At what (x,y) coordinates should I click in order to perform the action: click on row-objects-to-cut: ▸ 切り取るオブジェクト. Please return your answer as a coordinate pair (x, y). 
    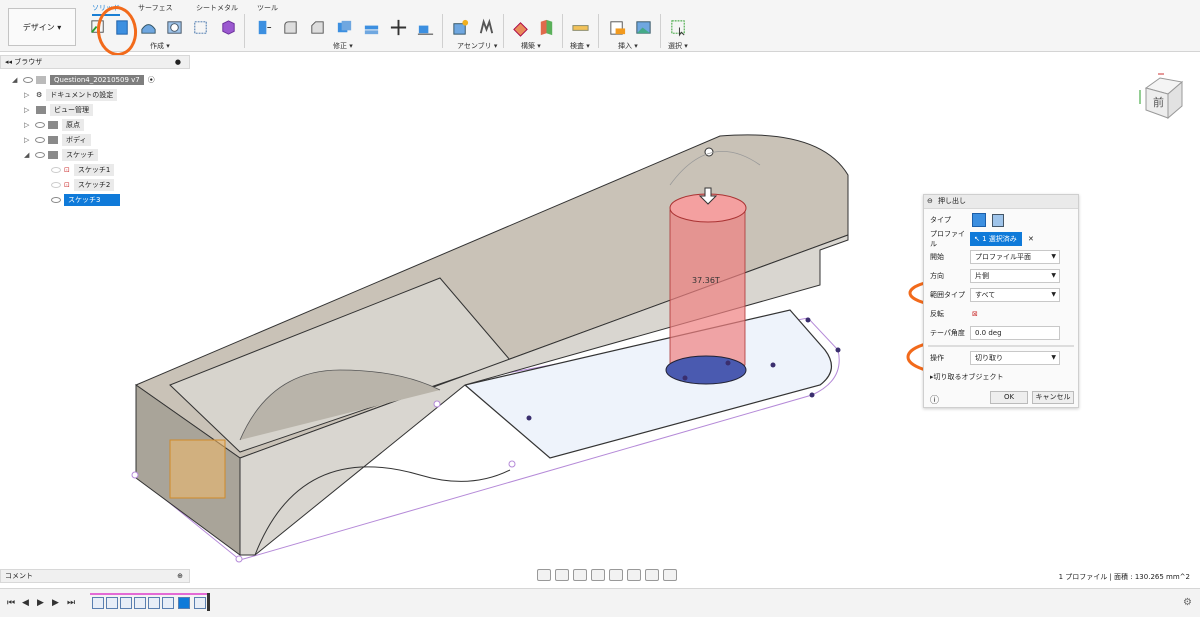
    Looking at the image, I should click on (967, 377).